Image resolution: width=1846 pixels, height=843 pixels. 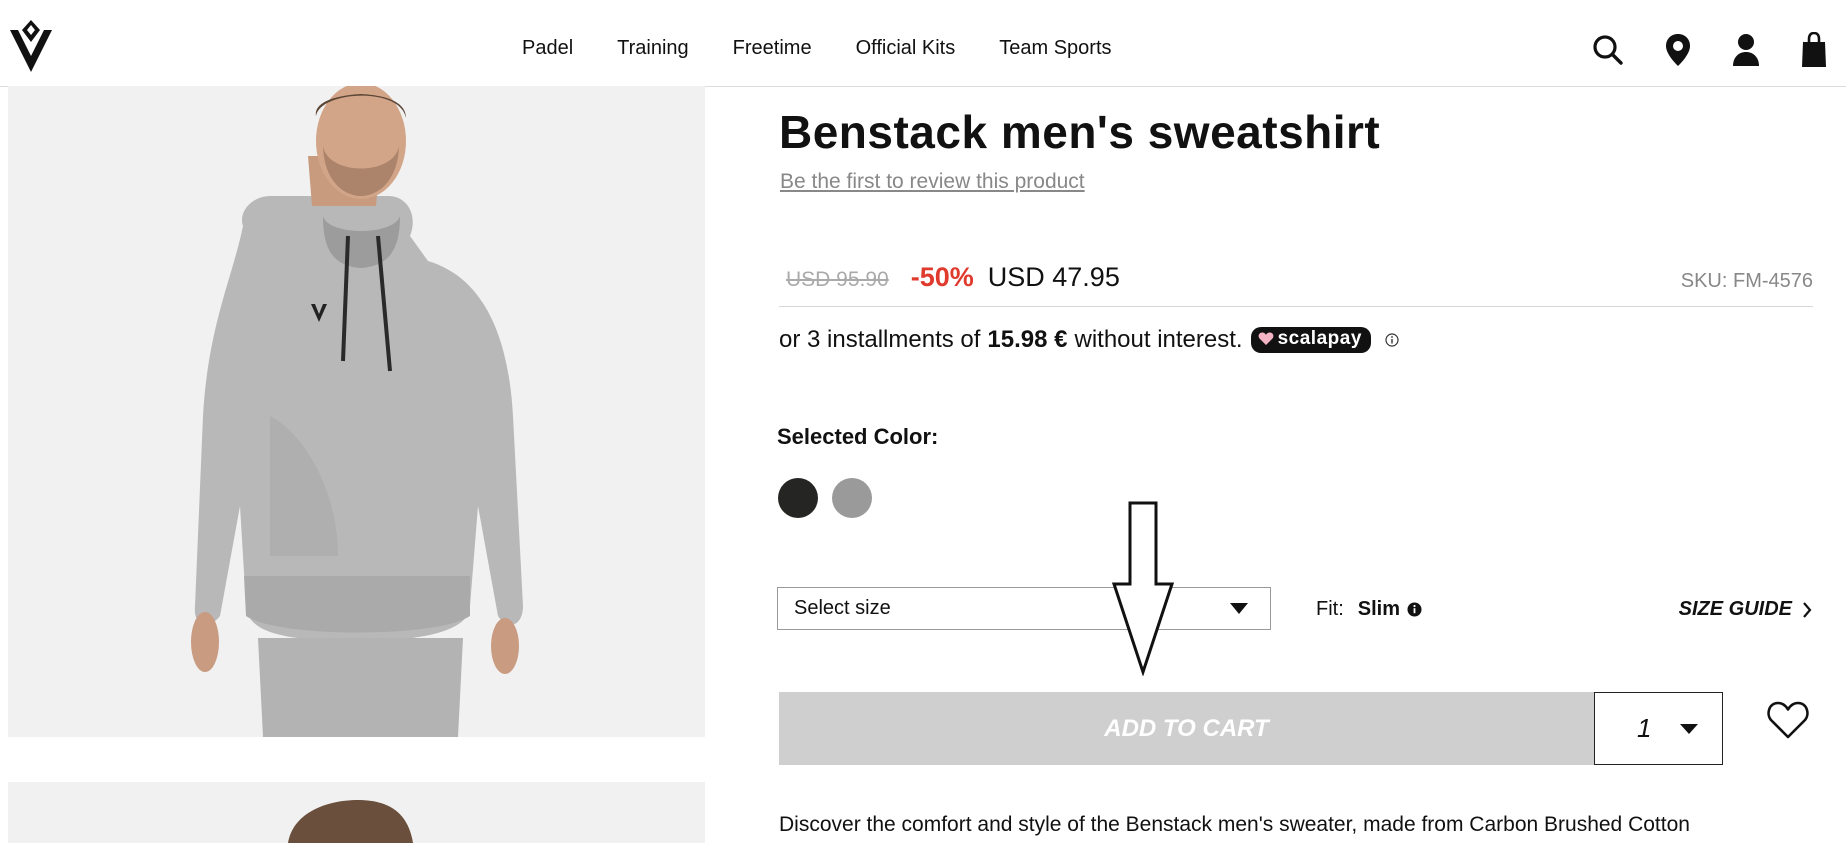 I want to click on price-row: USD 95.90 -50% USD 47.95, so click(x=953, y=277).